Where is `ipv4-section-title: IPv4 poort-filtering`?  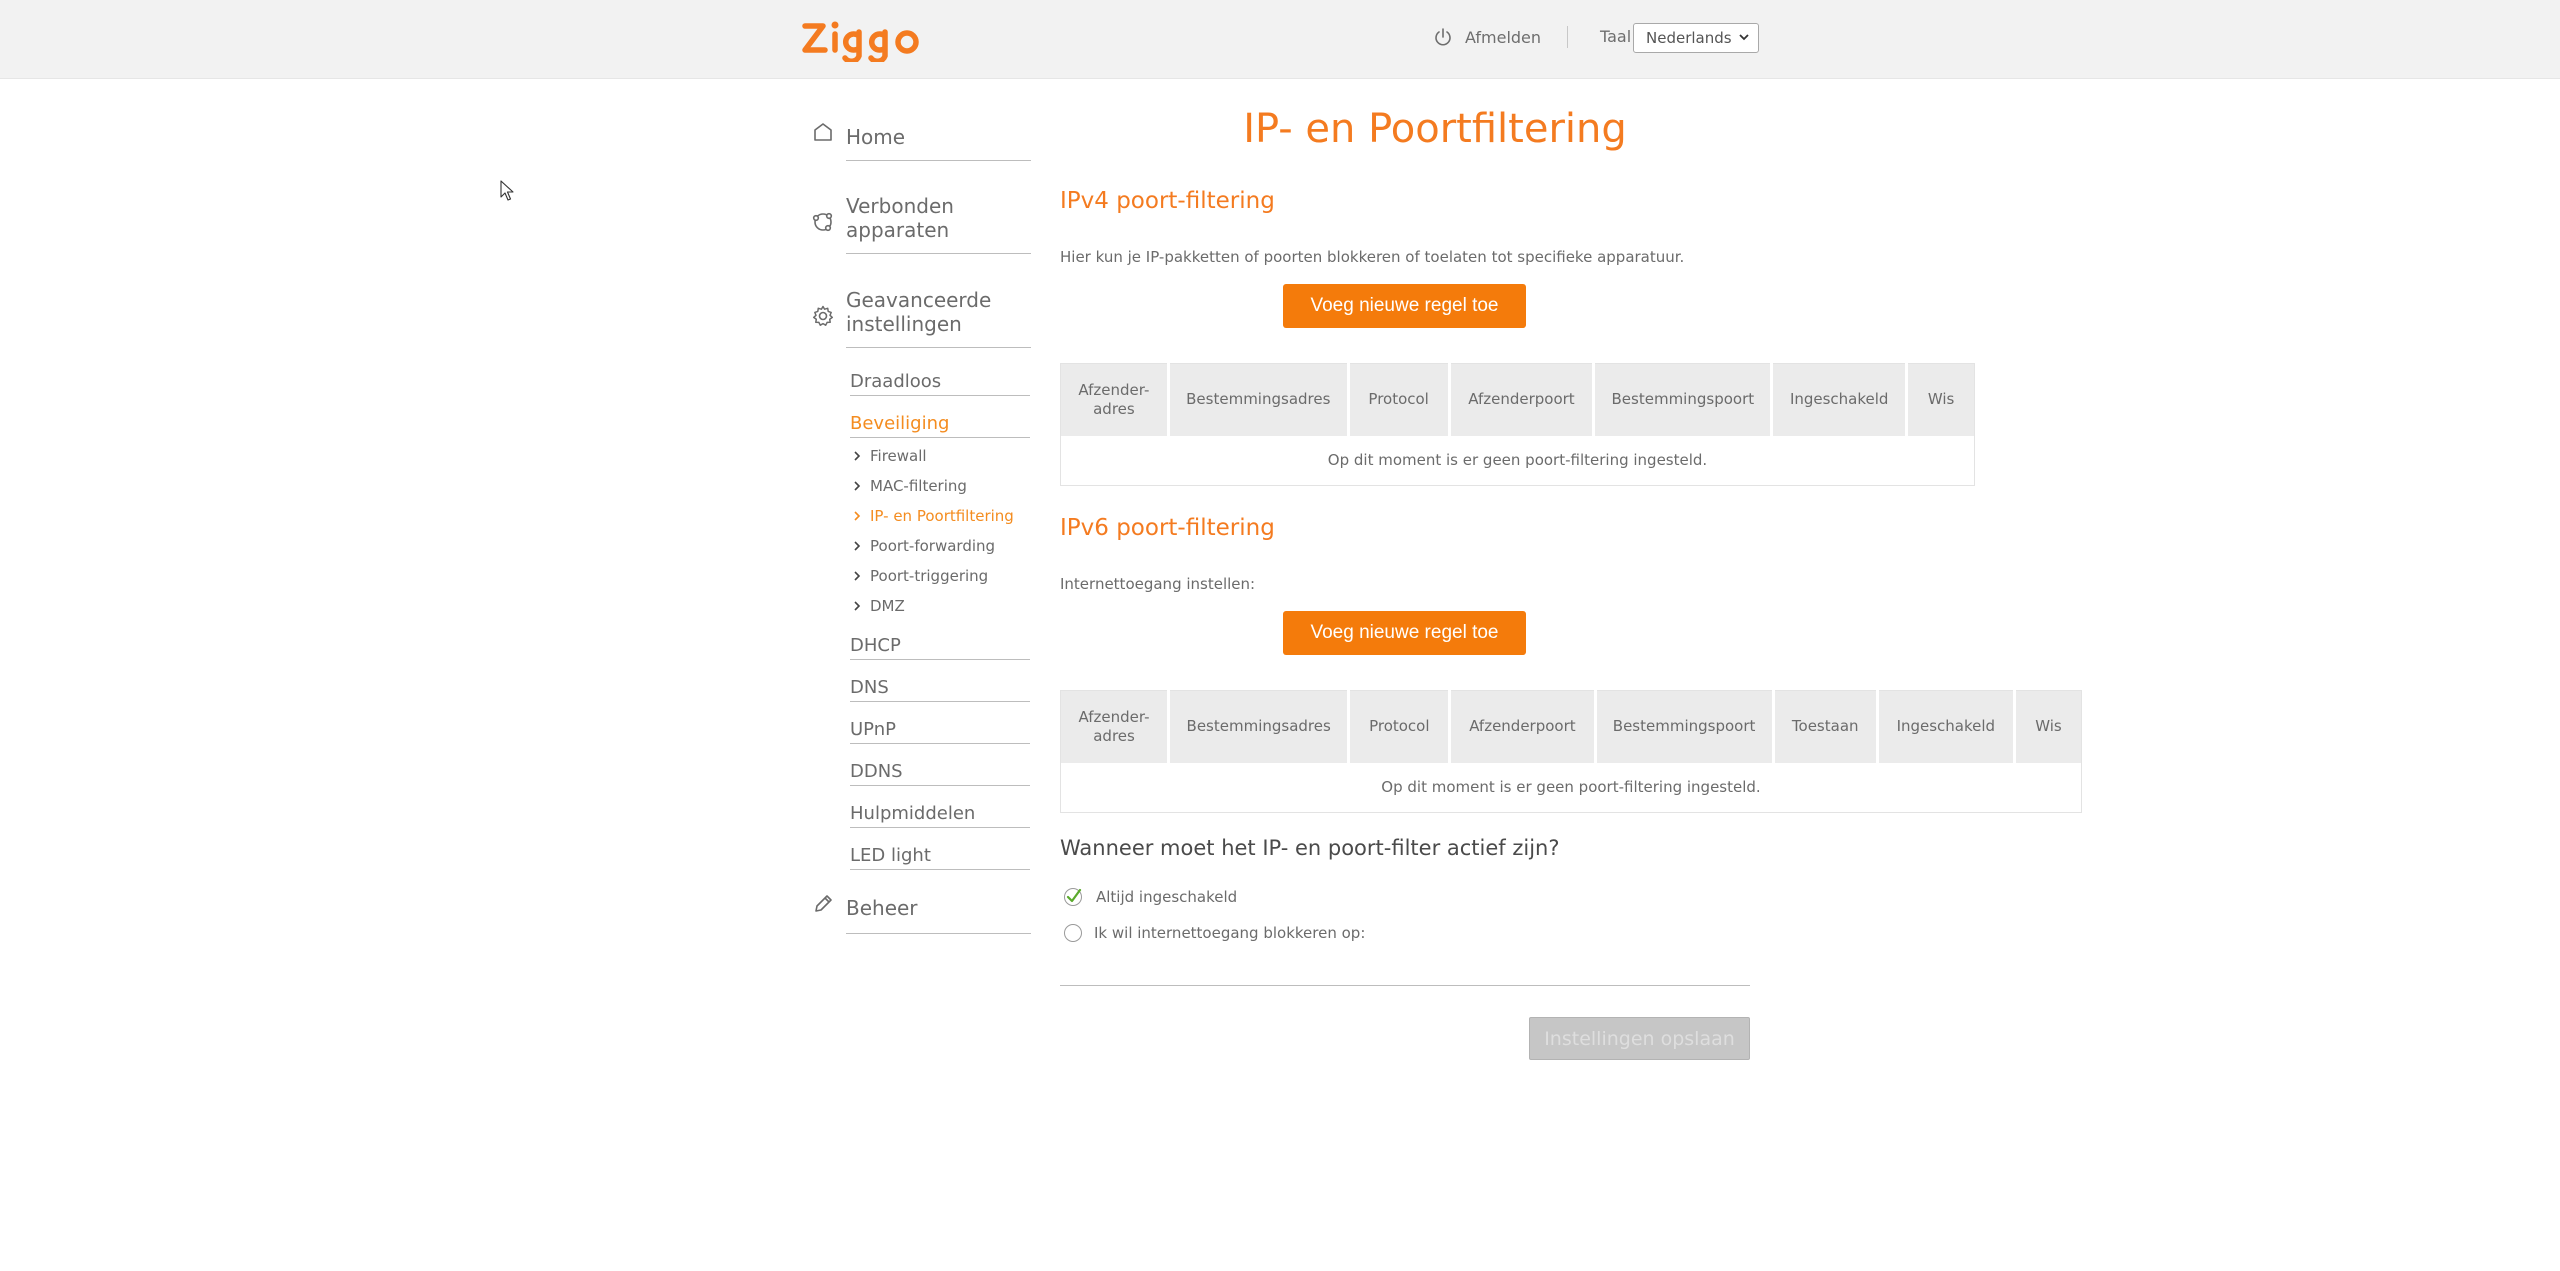 ipv4-section-title: IPv4 poort-filtering is located at coordinates (1167, 201).